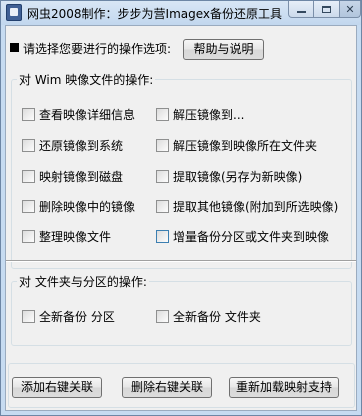 This screenshot has height=416, width=362. Describe the element at coordinates (81, 177) in the screenshot. I see `checkbox-label: 映射镜像到磁盘` at that location.